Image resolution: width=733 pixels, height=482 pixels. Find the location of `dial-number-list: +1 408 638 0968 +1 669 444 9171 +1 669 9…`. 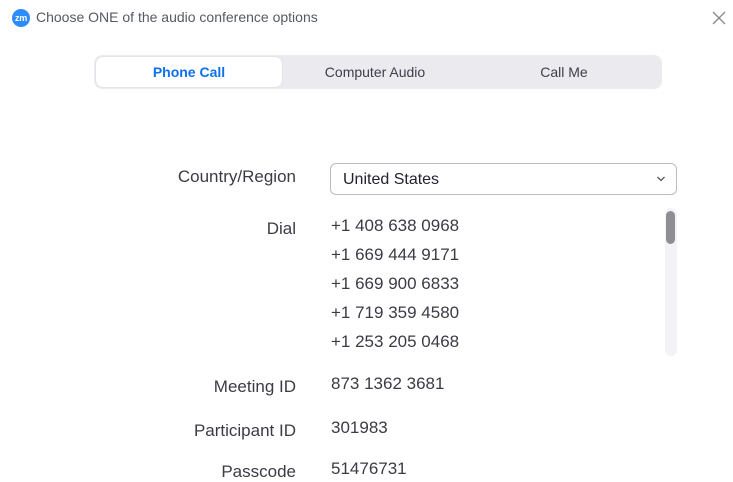

dial-number-list: +1 408 638 0968 +1 669 444 9171 +1 669 9… is located at coordinates (496, 283).